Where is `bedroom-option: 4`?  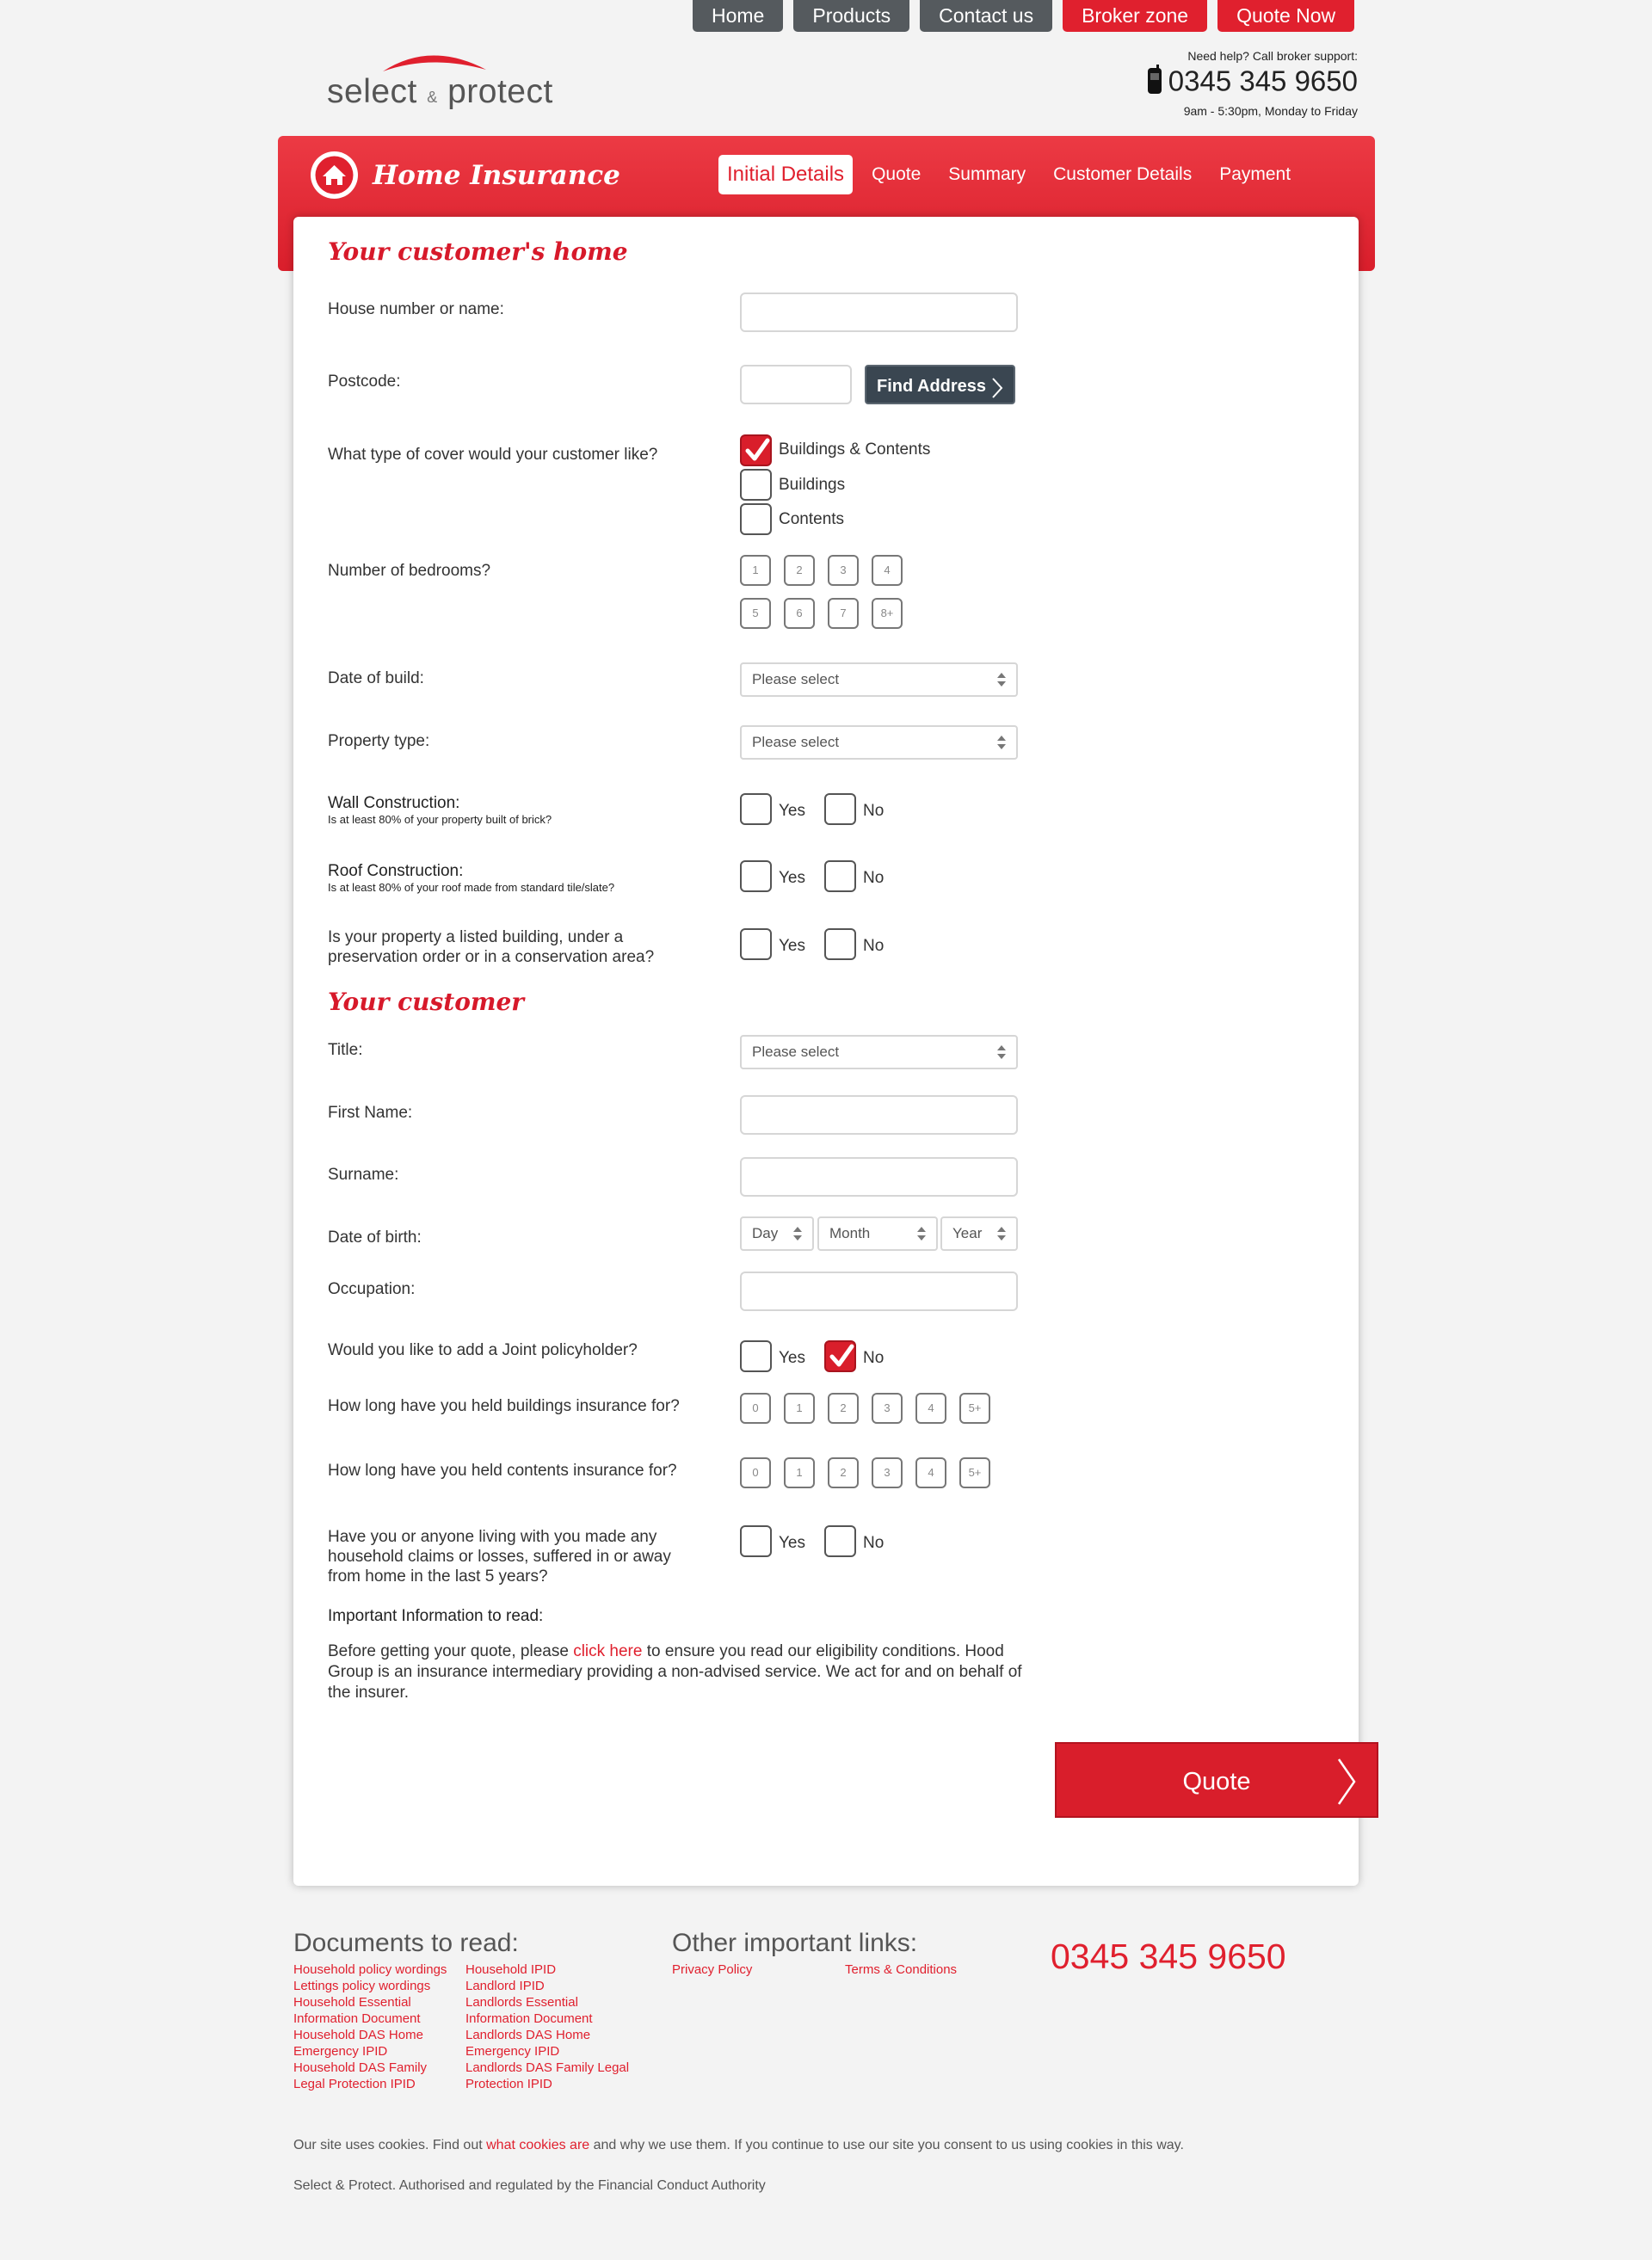
bedroom-option: 4 is located at coordinates (887, 570).